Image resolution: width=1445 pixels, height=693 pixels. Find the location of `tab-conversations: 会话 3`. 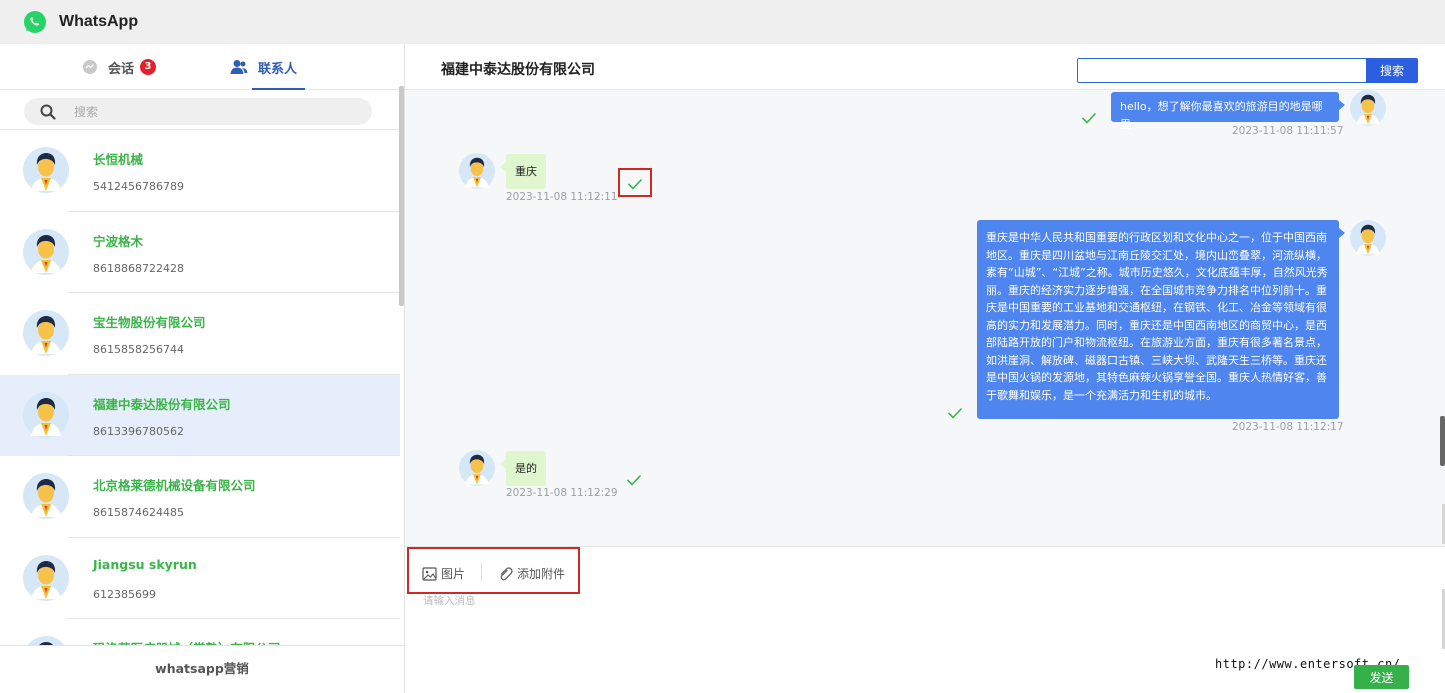

tab-conversations: 会话 3 is located at coordinates (119, 67).